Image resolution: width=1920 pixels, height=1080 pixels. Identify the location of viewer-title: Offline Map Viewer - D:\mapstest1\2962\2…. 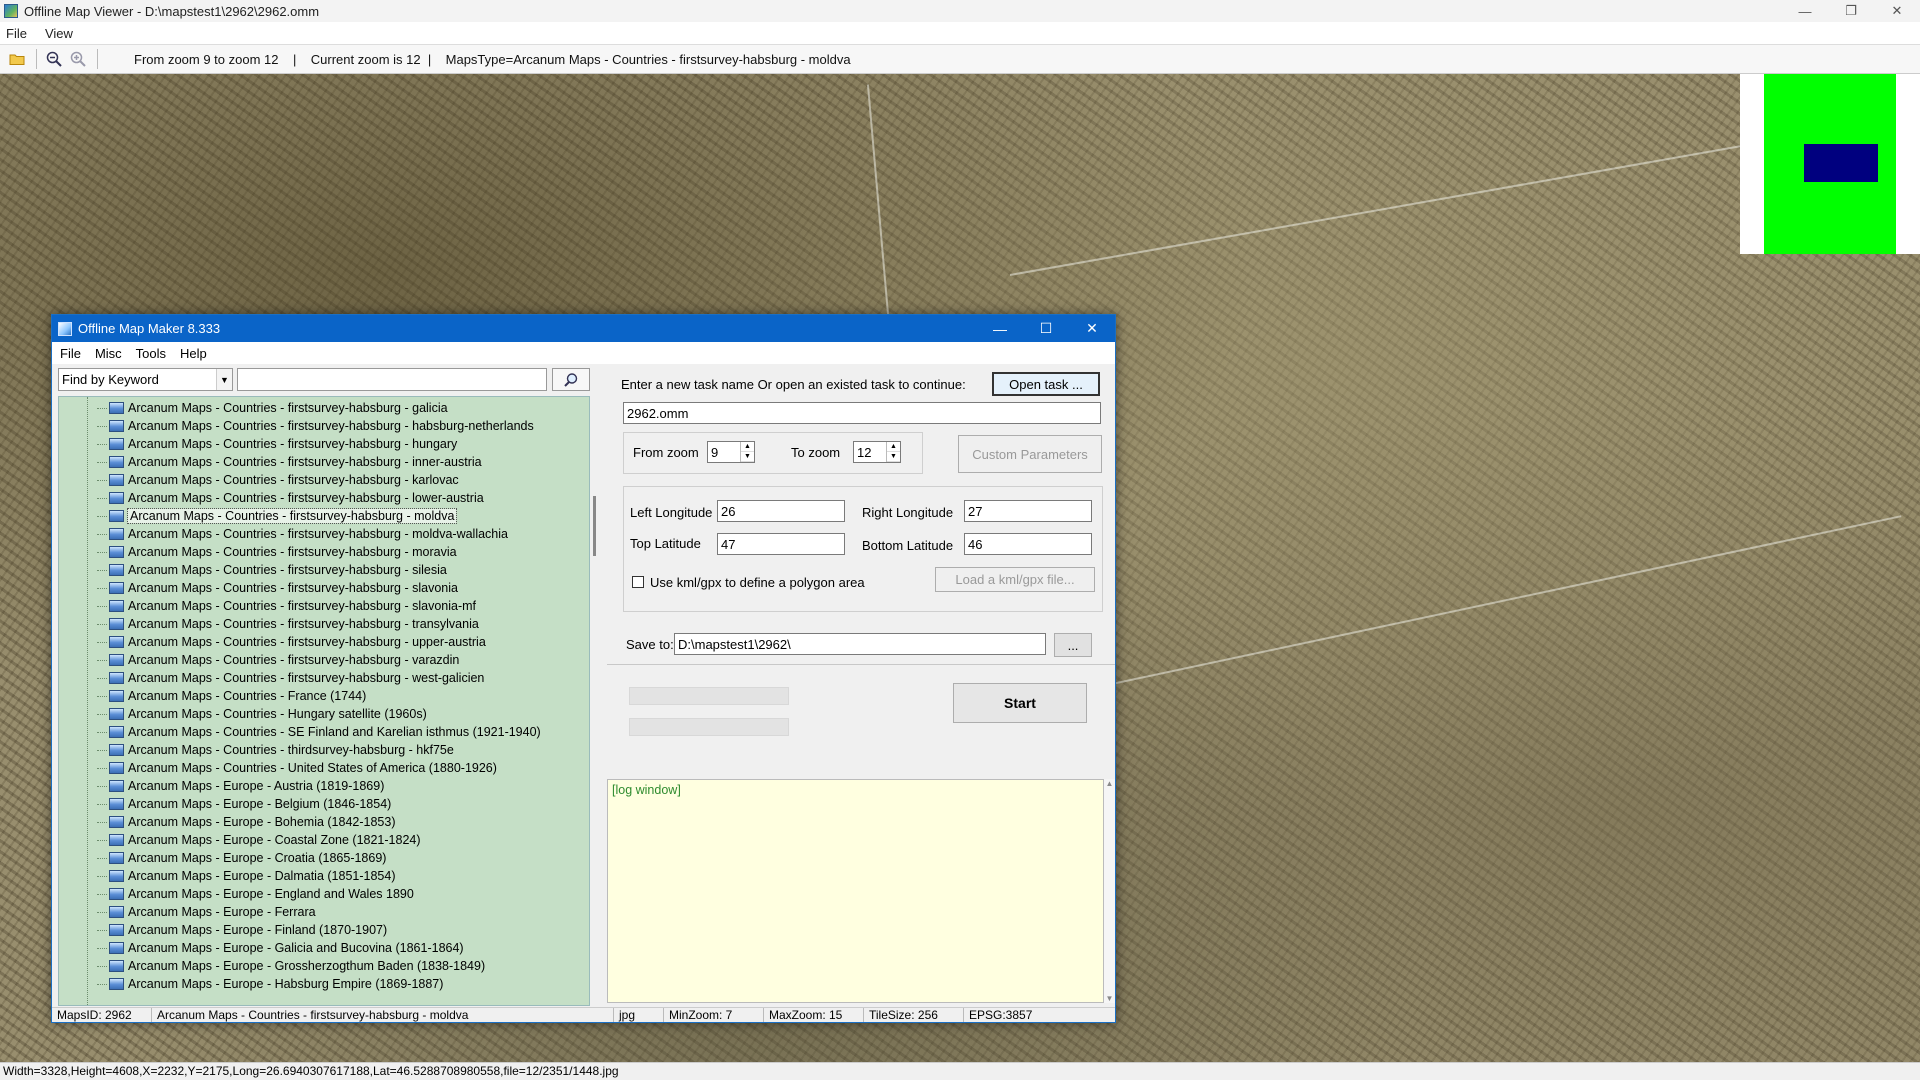
(172, 11).